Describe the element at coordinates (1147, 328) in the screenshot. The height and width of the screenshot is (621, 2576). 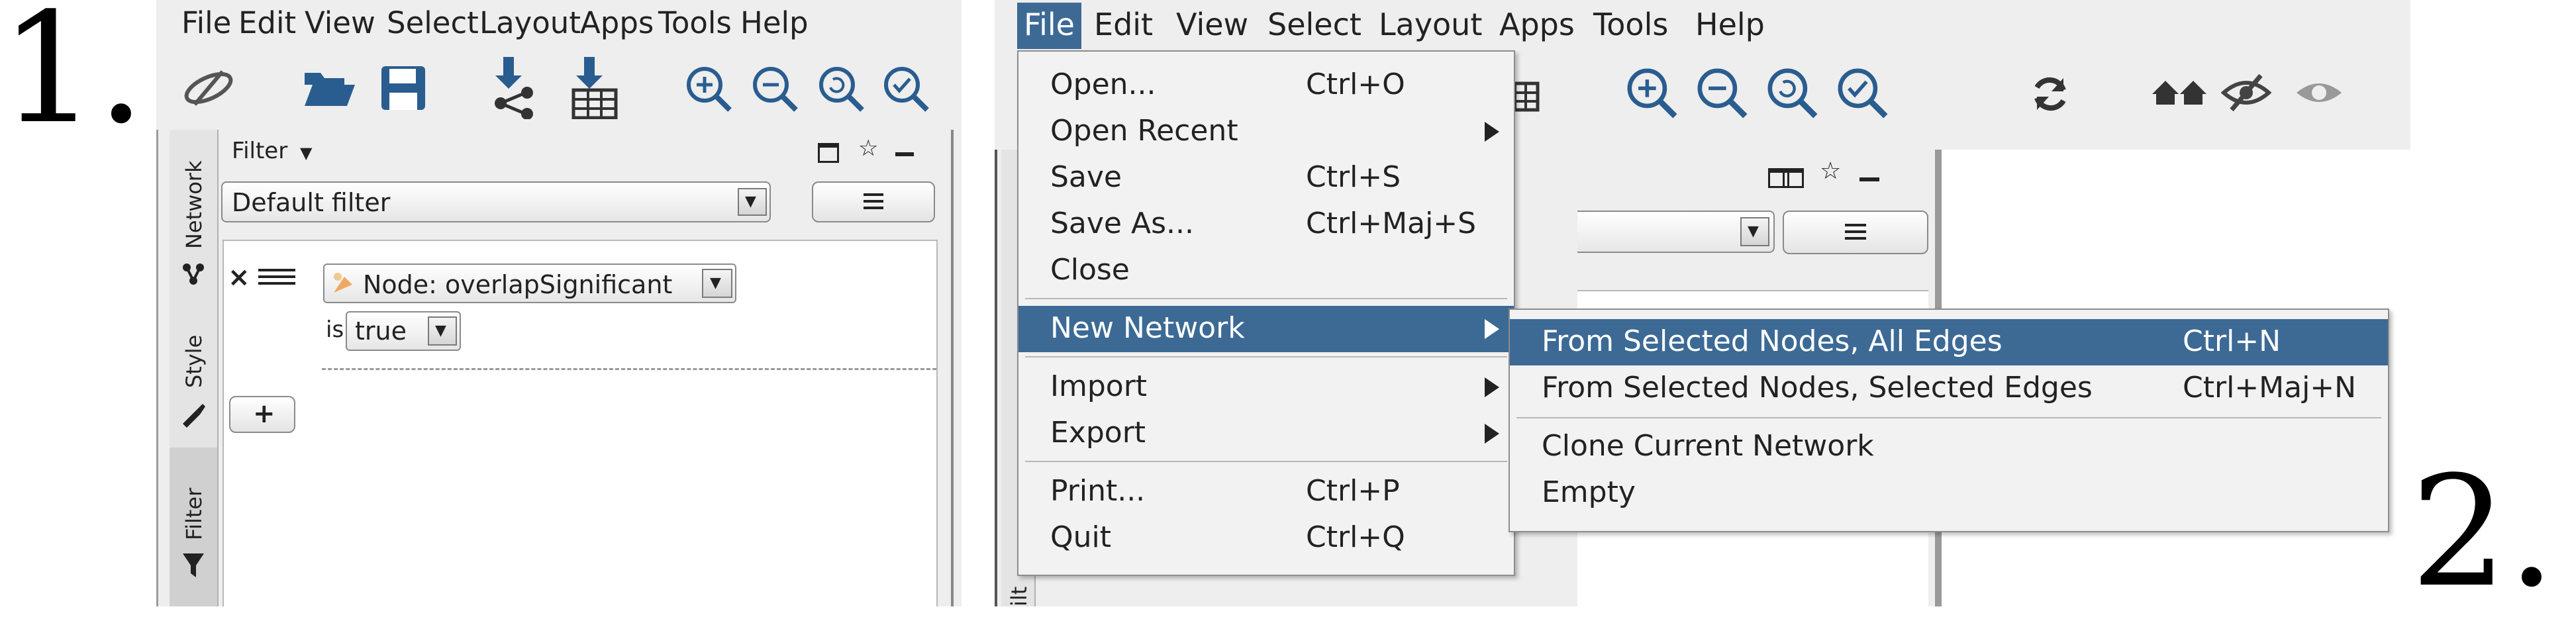
I see `menu-item-label: New Network` at that location.